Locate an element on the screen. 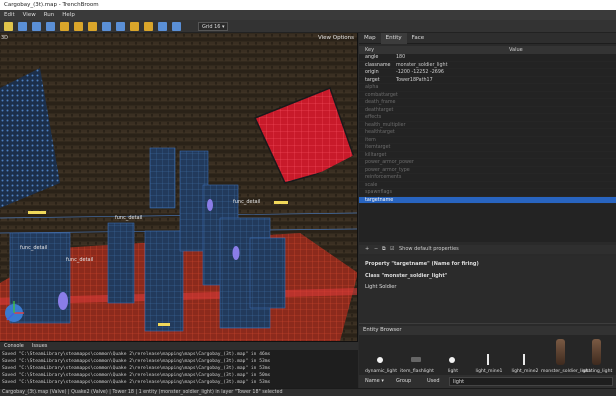 This screenshot has width=616, height=396. property-row: health_multiplier is located at coordinates (487, 125).